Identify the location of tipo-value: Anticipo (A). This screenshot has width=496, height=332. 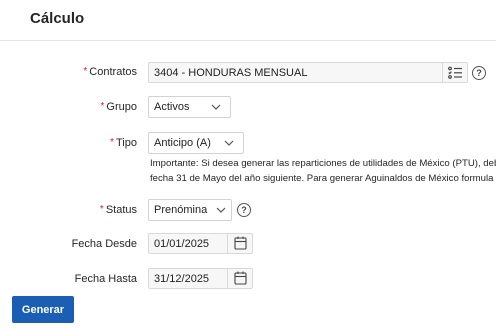
(182, 143).